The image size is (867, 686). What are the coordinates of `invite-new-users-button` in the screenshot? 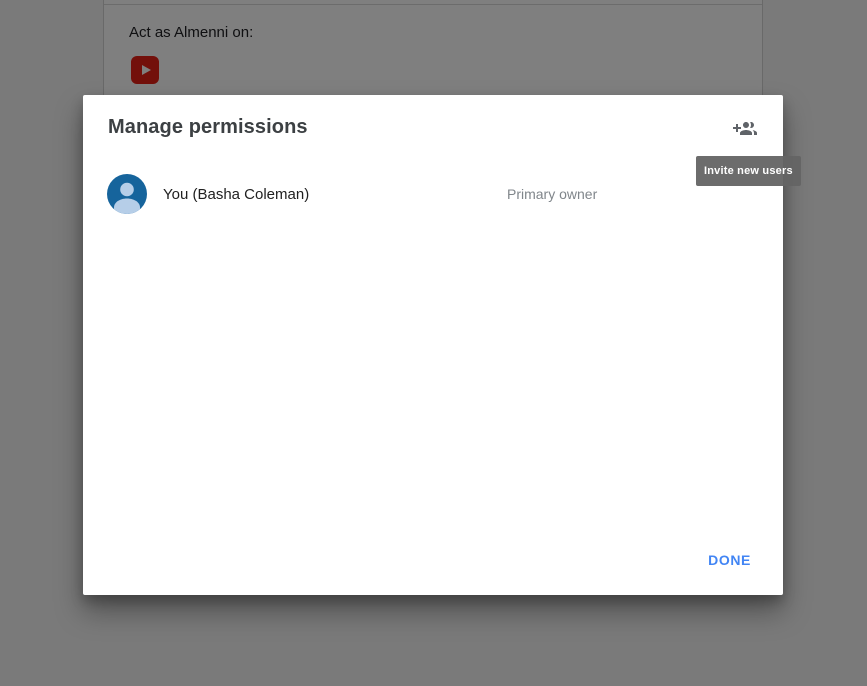 It's located at (745, 129).